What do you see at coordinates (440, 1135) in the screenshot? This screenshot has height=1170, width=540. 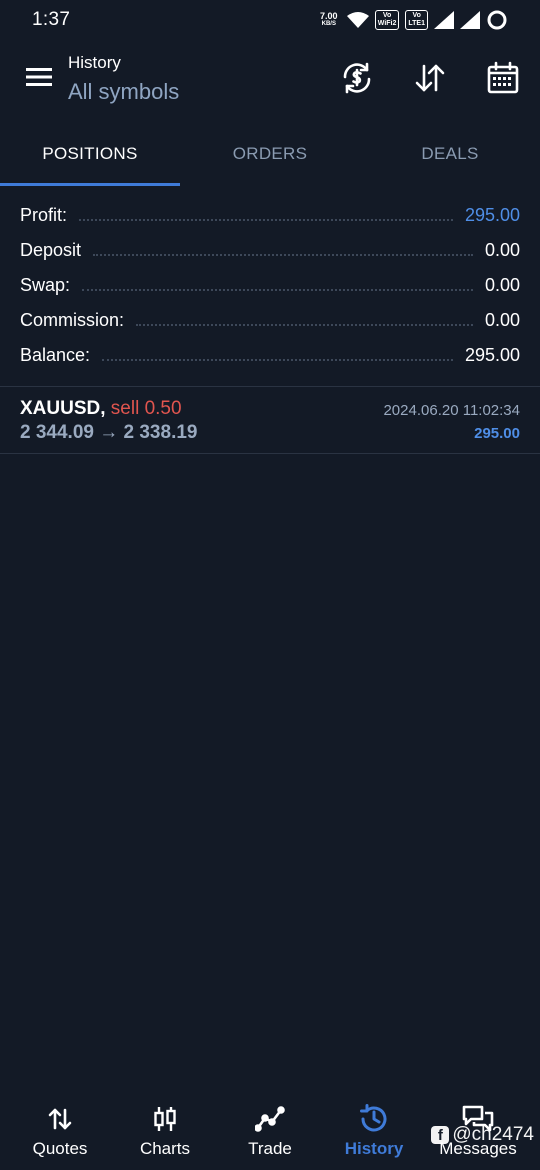 I see `facebook-icon: f` at bounding box center [440, 1135].